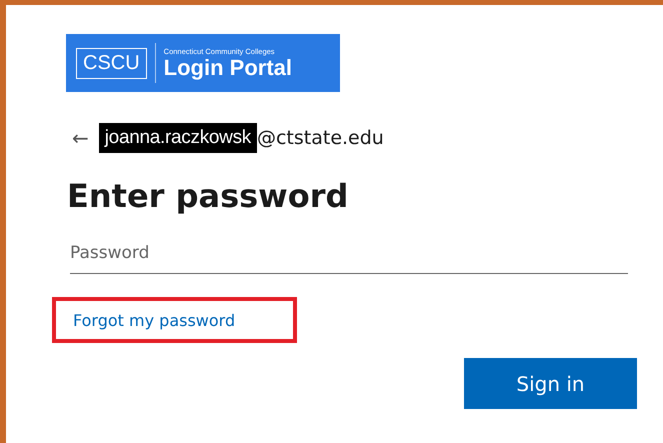 The image size is (663, 443). I want to click on sign-in-button: Sign in, so click(550, 383).